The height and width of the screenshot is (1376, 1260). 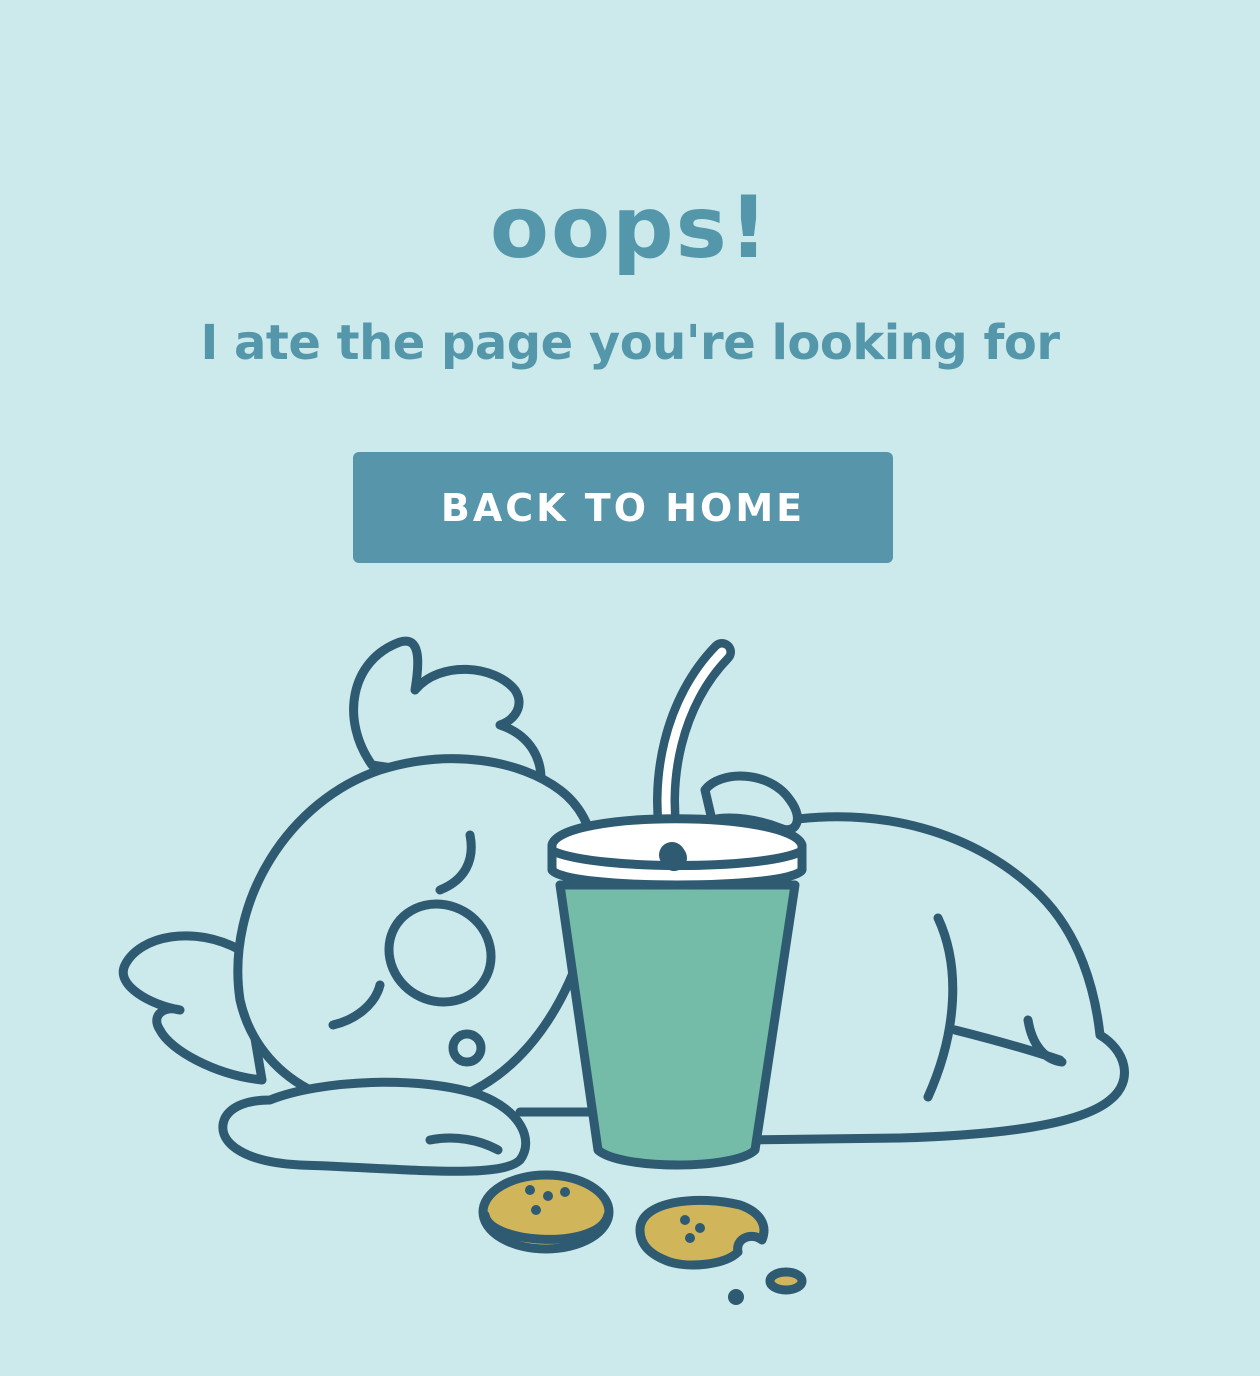 I want to click on error-message: I ate the page you're looking for, so click(x=630, y=343).